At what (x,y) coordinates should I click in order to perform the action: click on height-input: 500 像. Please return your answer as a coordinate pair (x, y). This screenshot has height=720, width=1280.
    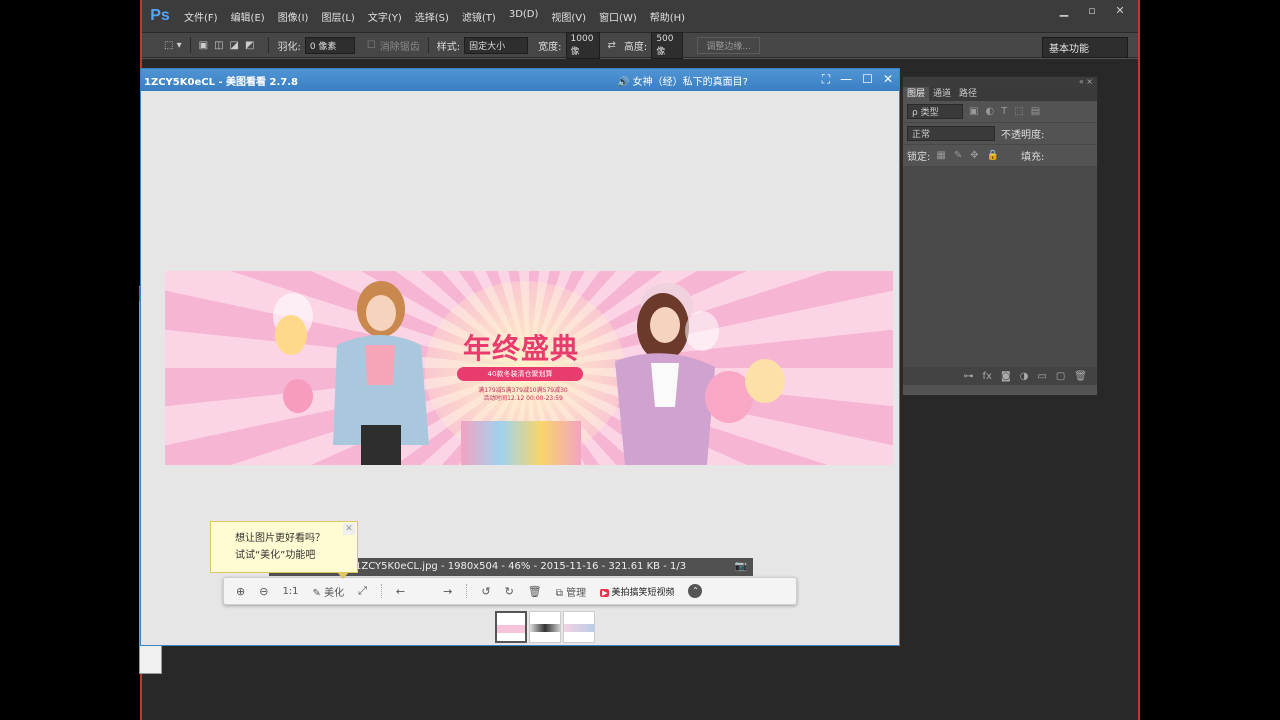
    Looking at the image, I should click on (667, 45).